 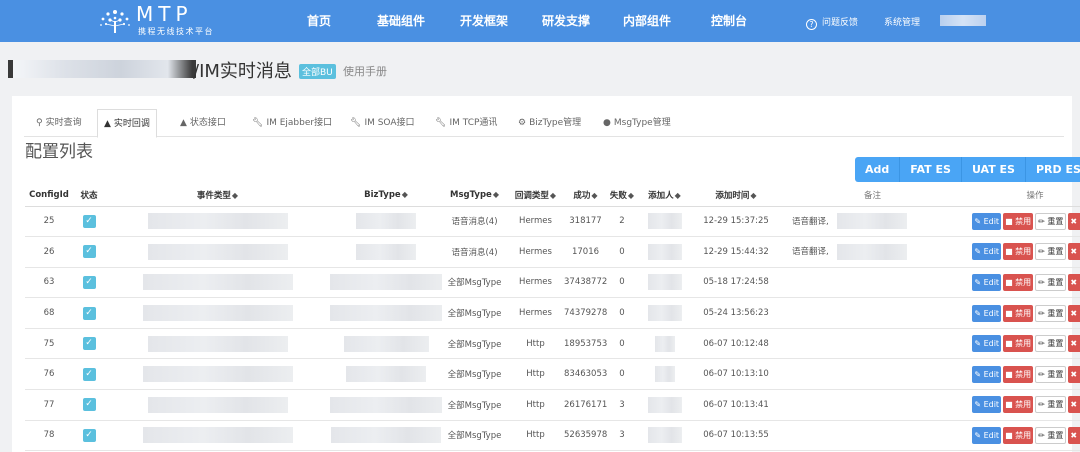 I want to click on tab-im-tcp: 🔧︎ IM TCP通讯, so click(x=466, y=123).